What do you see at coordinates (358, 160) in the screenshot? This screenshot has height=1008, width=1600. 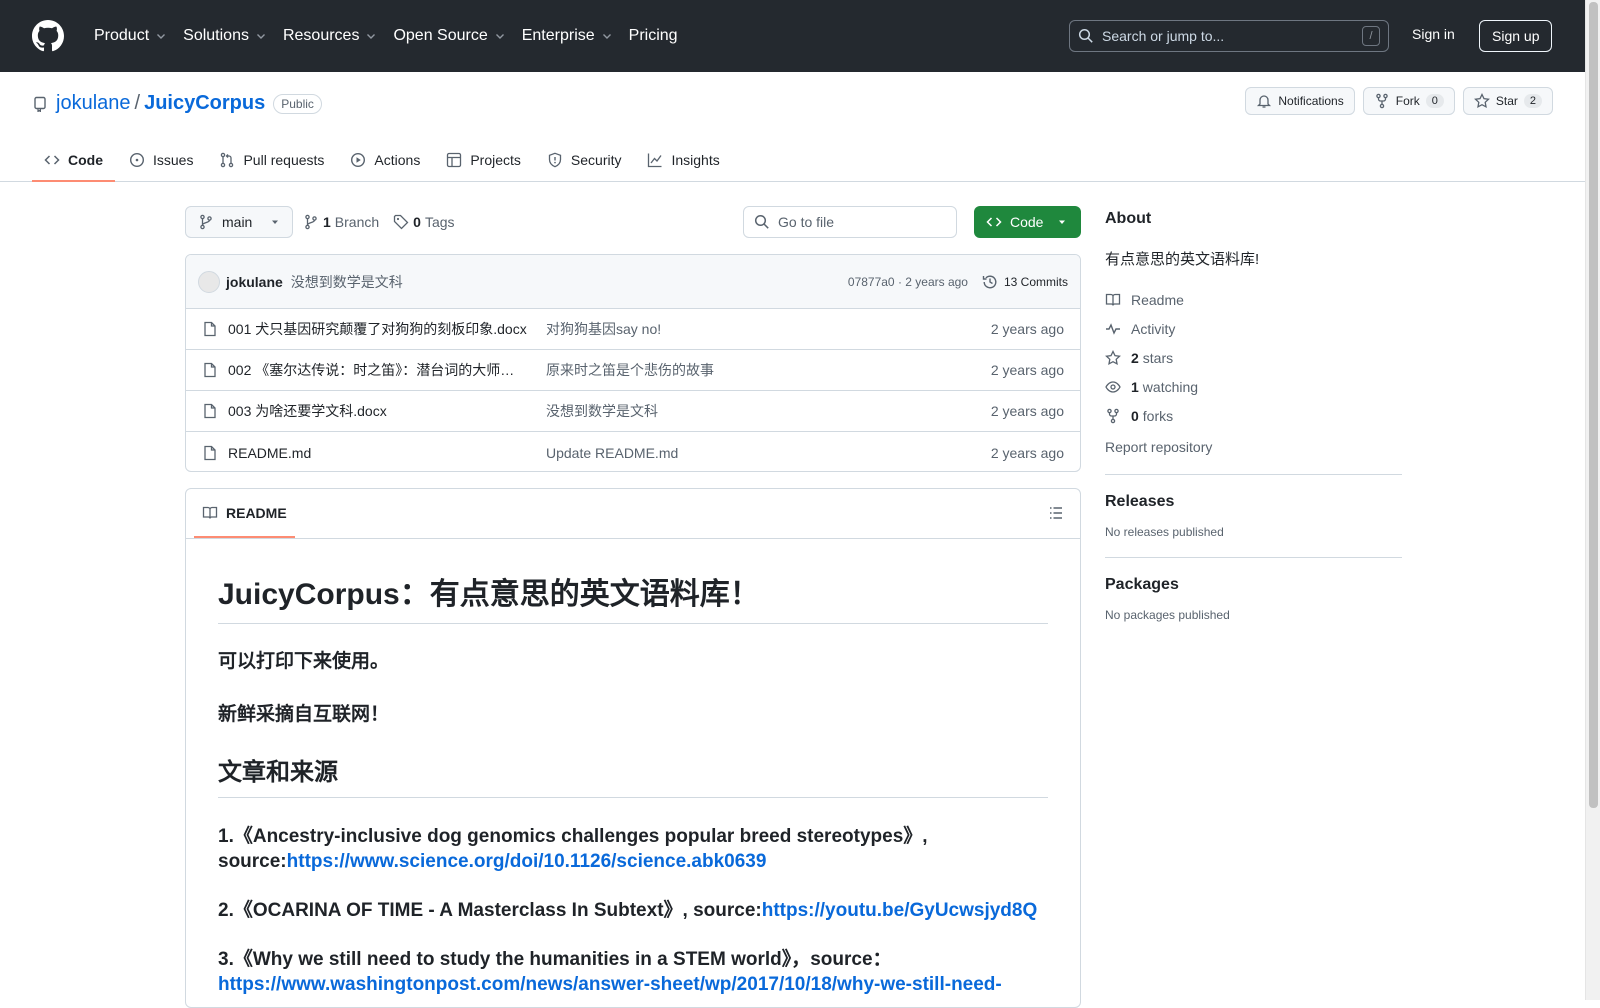 I see `play-icon` at bounding box center [358, 160].